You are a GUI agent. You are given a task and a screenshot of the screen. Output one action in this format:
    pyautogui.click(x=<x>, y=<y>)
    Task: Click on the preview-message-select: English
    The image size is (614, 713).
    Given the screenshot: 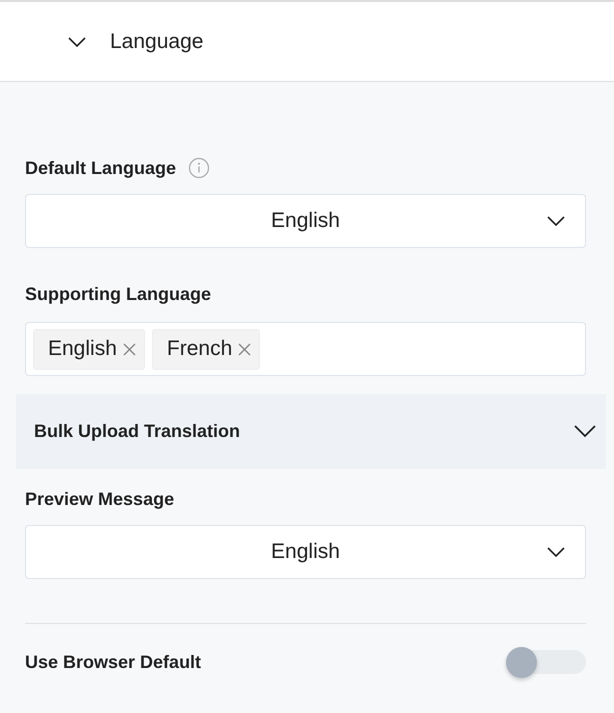 What is the action you would take?
    pyautogui.click(x=305, y=552)
    